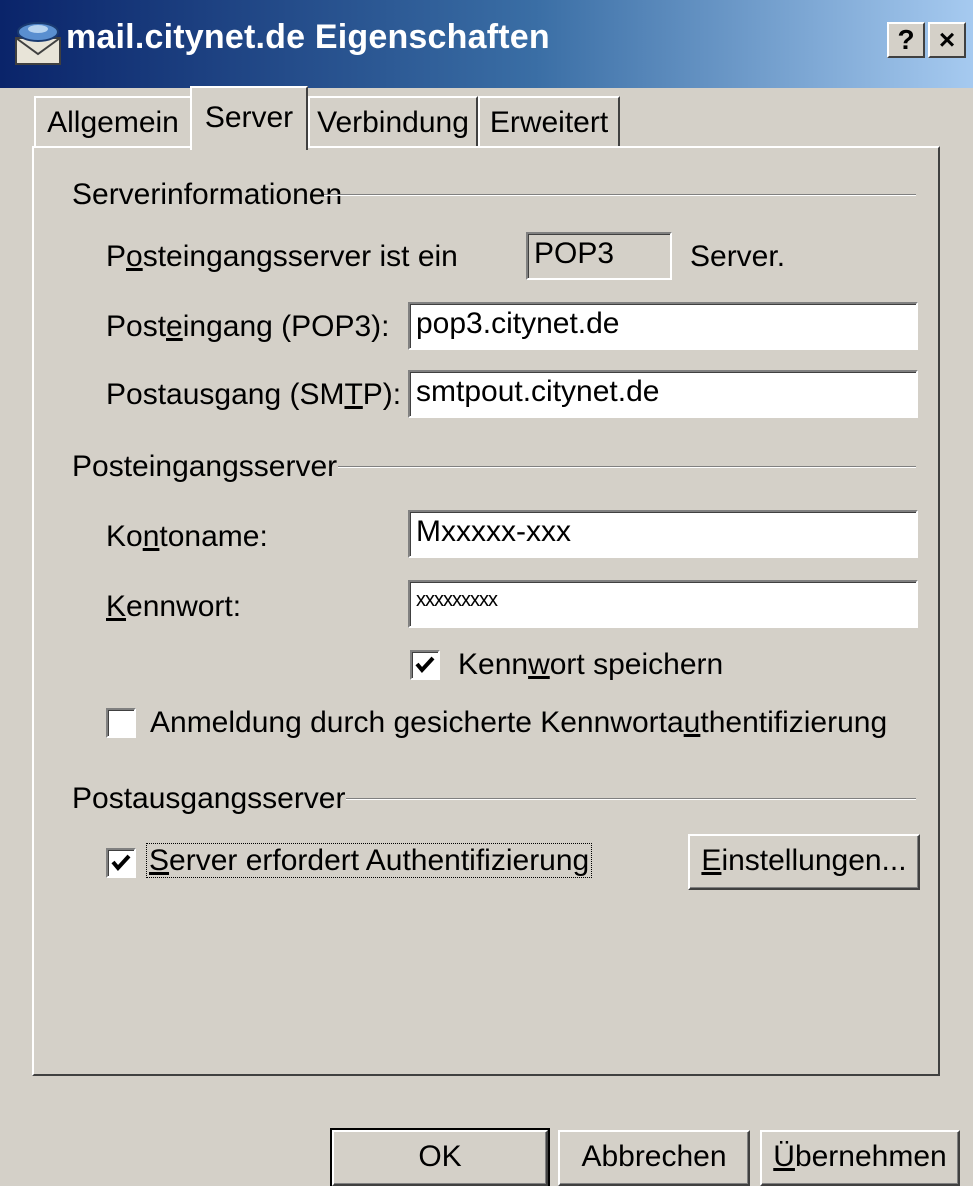 Image resolution: width=973 pixels, height=1186 pixels. I want to click on tab-allgemein: Allgemein, so click(113, 122).